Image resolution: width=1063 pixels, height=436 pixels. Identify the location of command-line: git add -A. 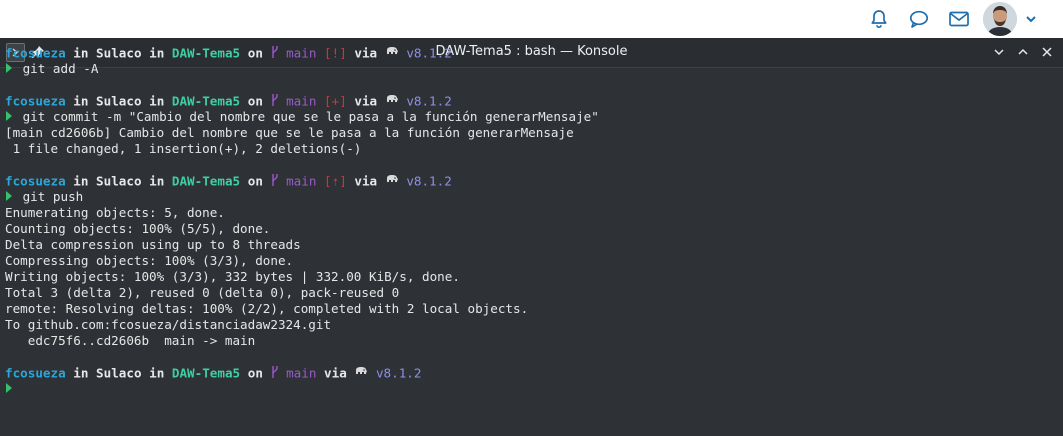
(530, 69).